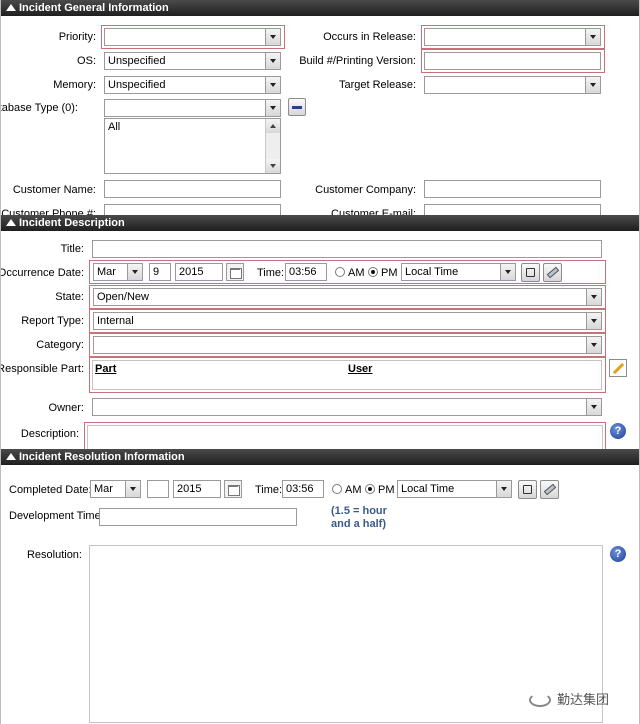 Image resolution: width=640 pixels, height=724 pixels. What do you see at coordinates (72, 223) in the screenshot?
I see `description-section-title: Incident Description` at bounding box center [72, 223].